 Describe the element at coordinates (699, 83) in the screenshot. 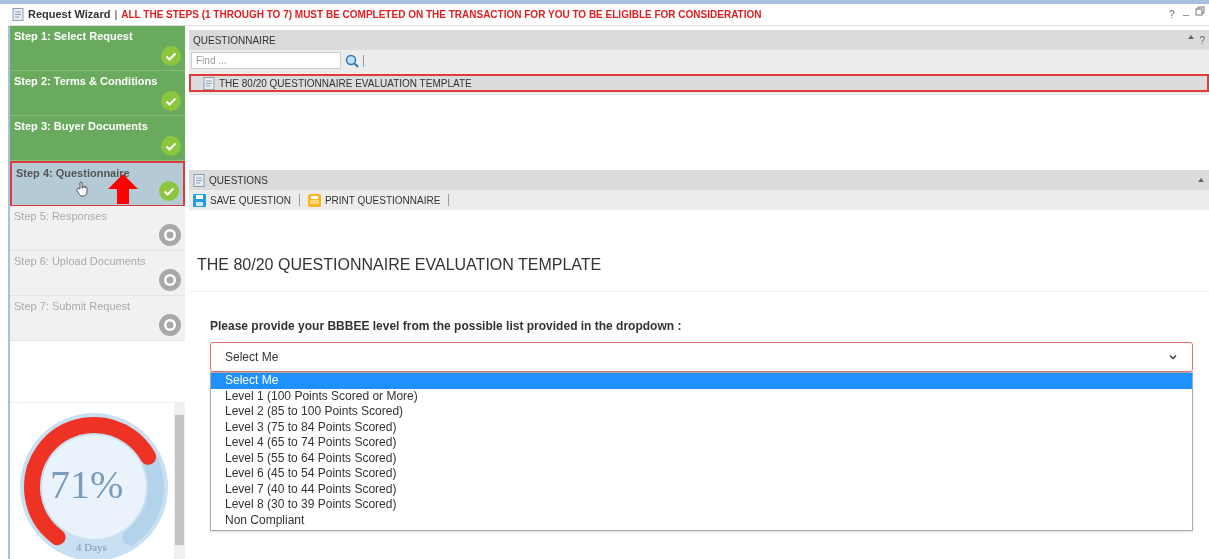

I see `template-row: THE 80/20 QUESTIONNAIRE EVALUATION TEMPLATE` at that location.